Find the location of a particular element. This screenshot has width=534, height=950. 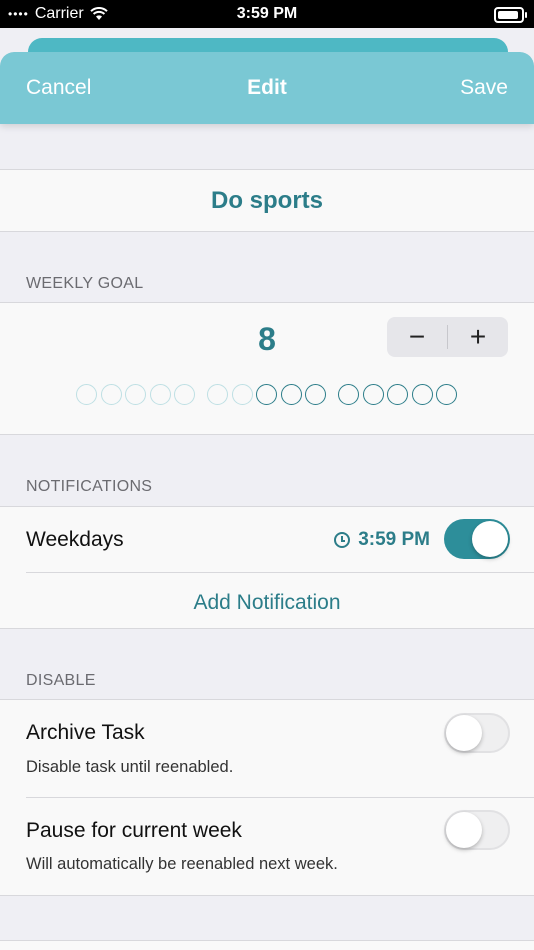

battery-icon is located at coordinates (510, 15).